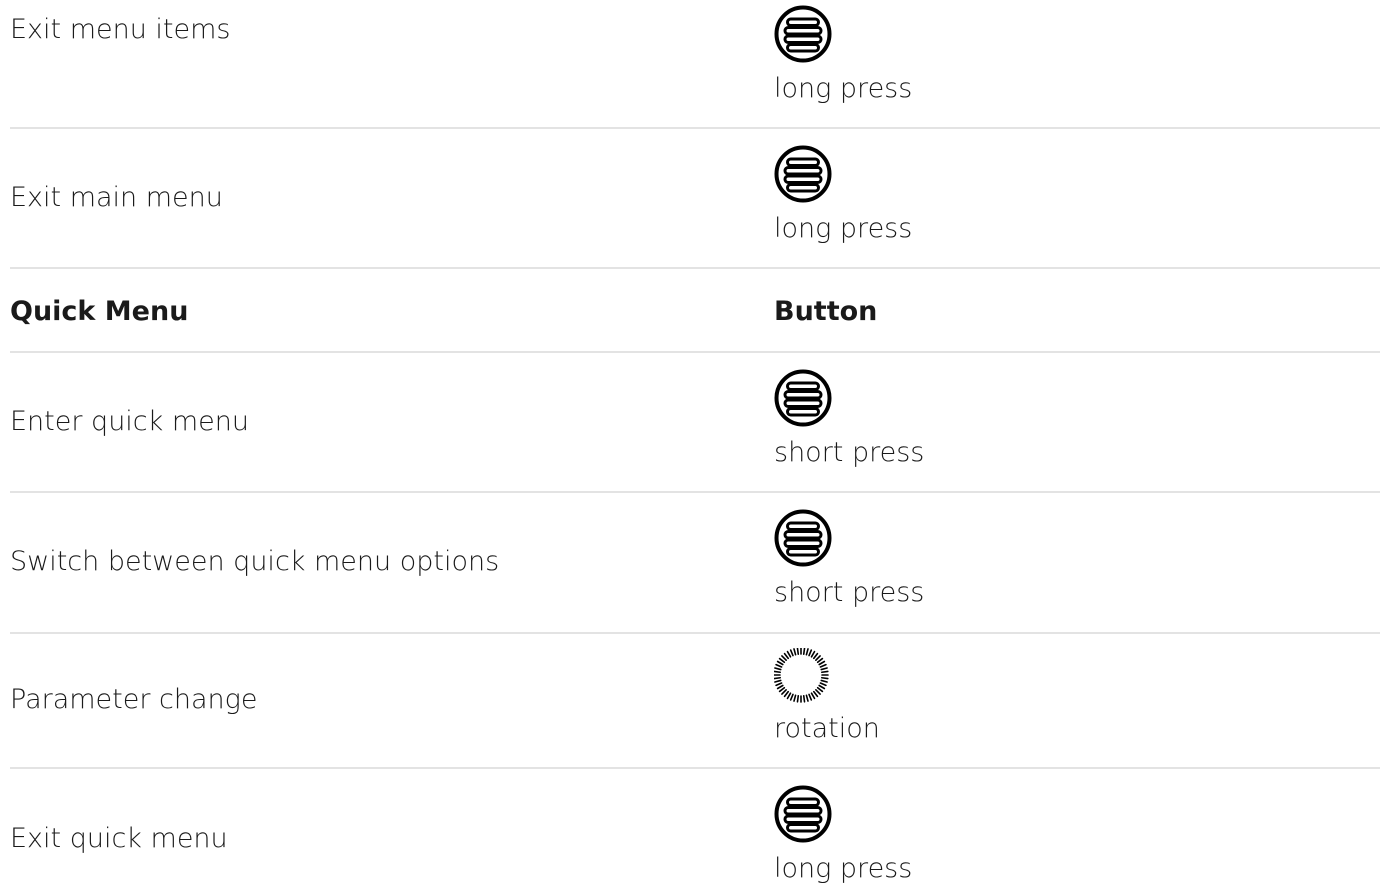  What do you see at coordinates (695, 701) in the screenshot?
I see `table-row: Parameter change rotation` at bounding box center [695, 701].